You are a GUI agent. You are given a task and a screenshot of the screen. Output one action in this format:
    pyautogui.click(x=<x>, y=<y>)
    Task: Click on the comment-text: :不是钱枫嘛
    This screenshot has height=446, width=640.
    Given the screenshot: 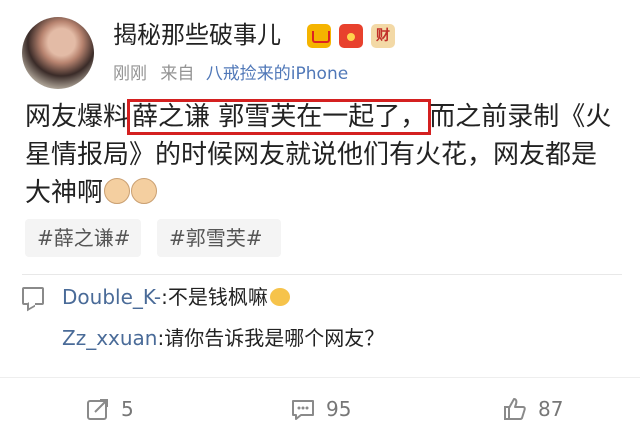 What is the action you would take?
    pyautogui.click(x=214, y=297)
    